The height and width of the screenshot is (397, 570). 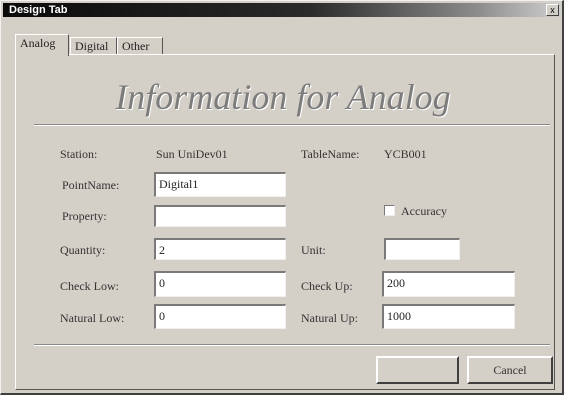 I want to click on page-title: Information for Analog, so click(x=283, y=97).